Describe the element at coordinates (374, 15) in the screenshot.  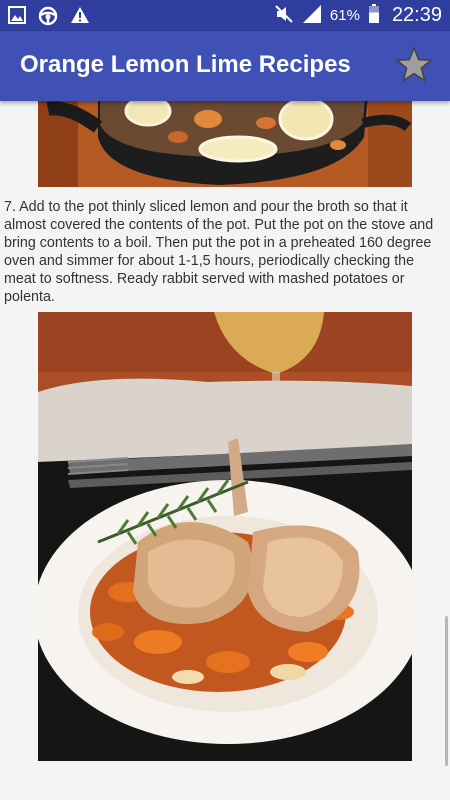
I see `battery-icon` at that location.